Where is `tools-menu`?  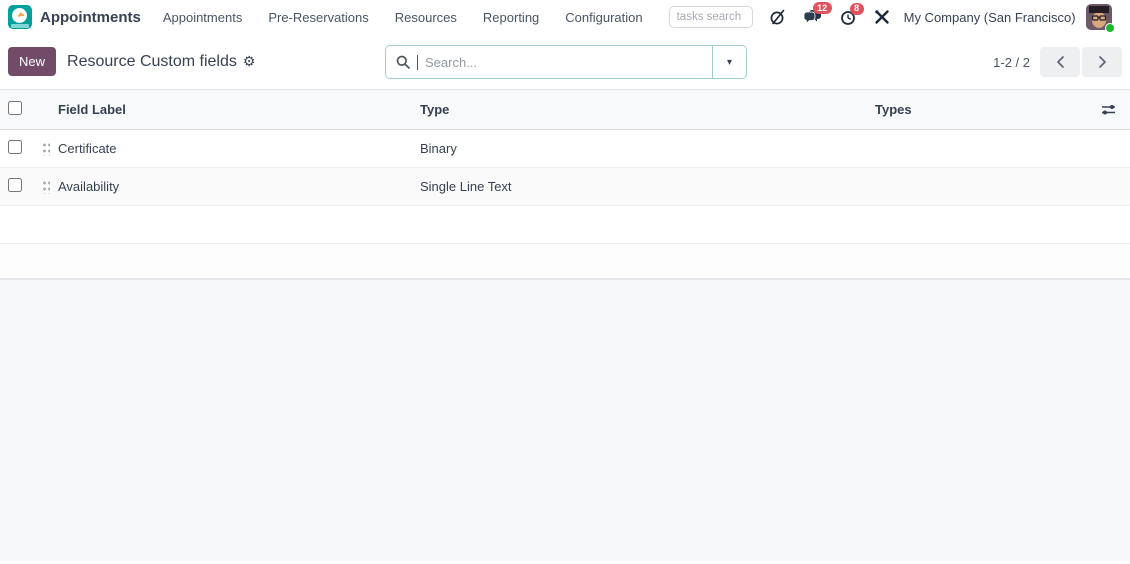 tools-menu is located at coordinates (882, 17).